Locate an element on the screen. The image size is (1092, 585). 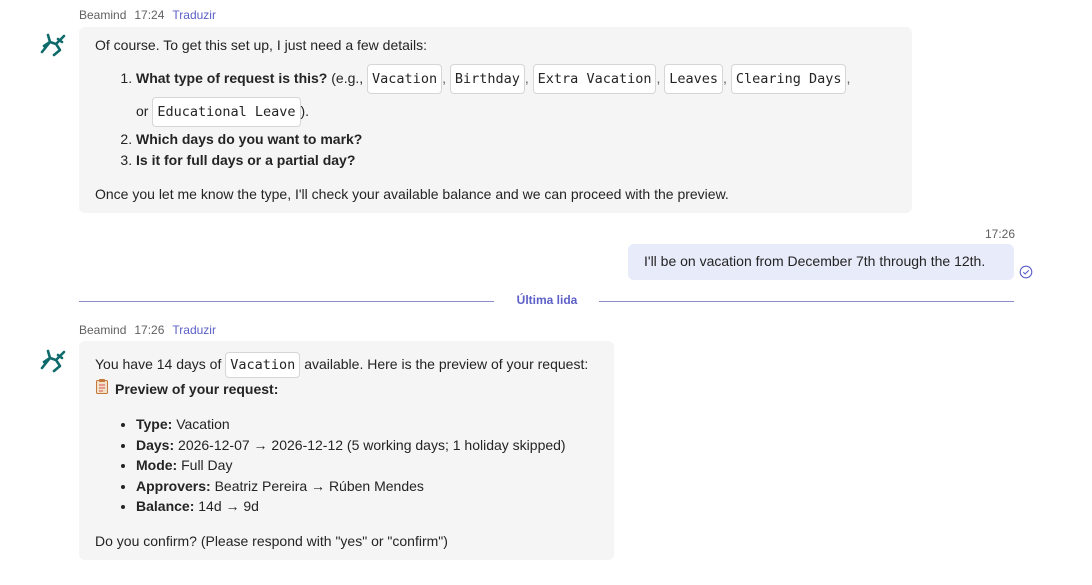
message-time: 17:26 is located at coordinates (149, 330).